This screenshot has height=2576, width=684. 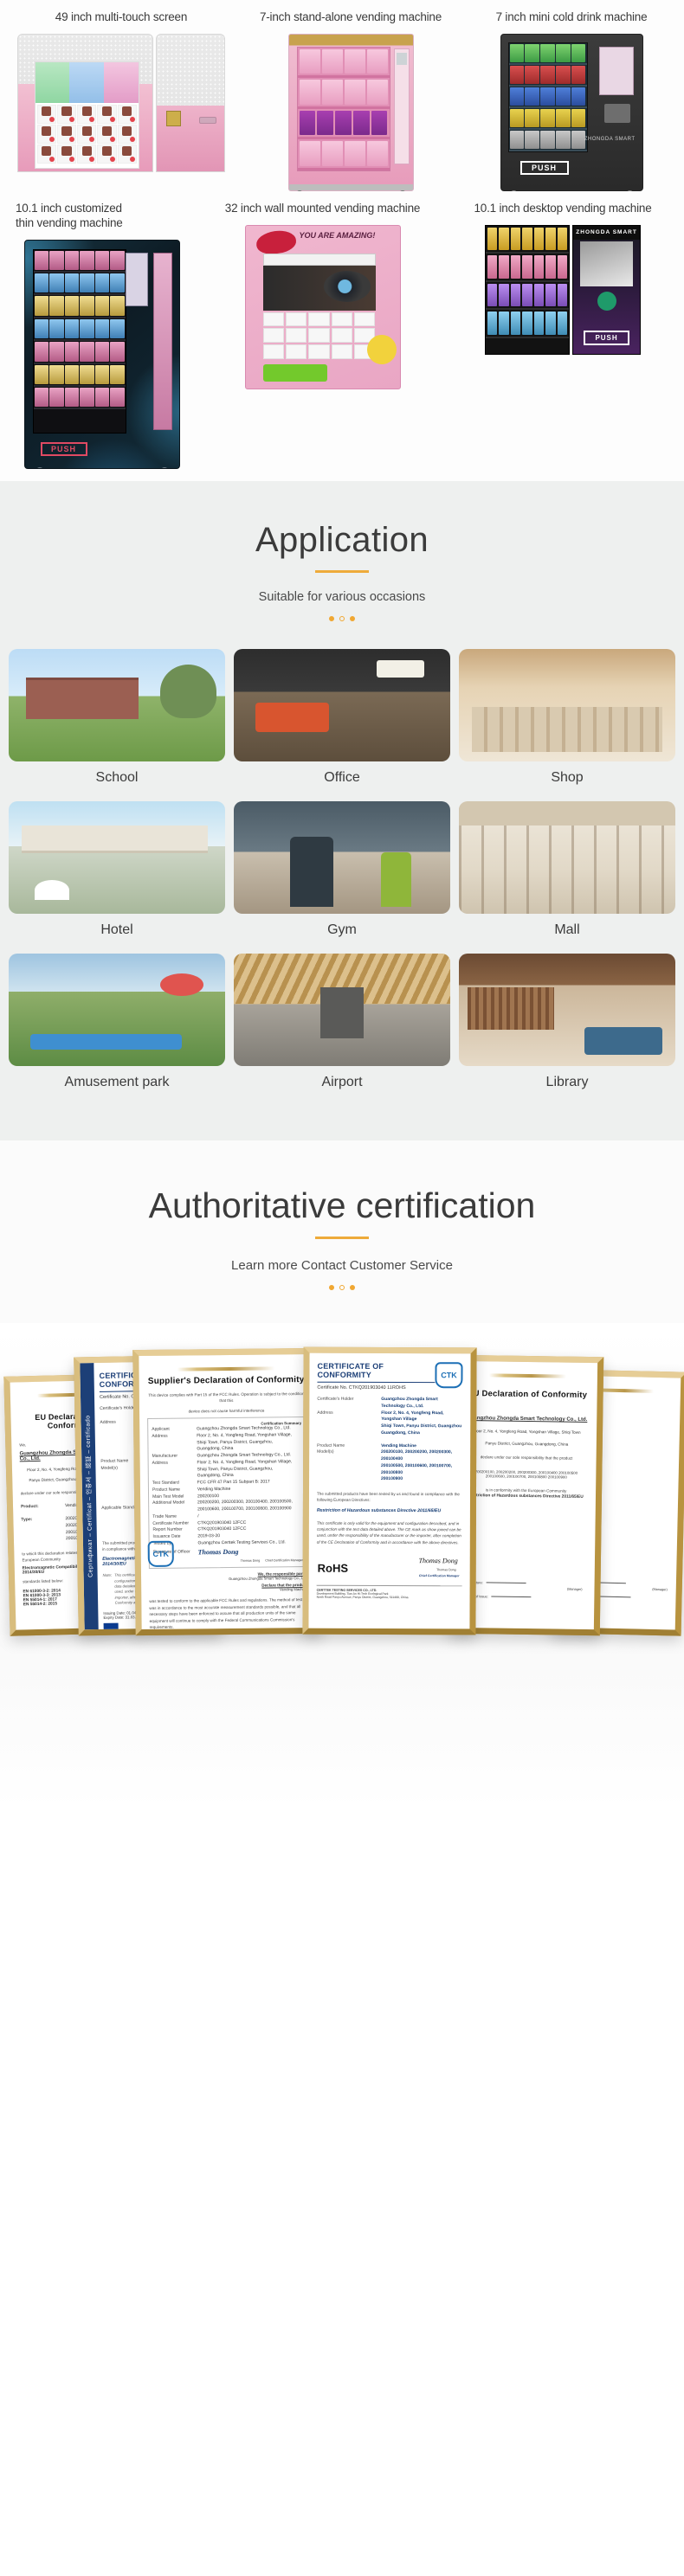 I want to click on product-caption-10-1-desktop: 10.1 inch desktop vending machine, so click(x=563, y=208).